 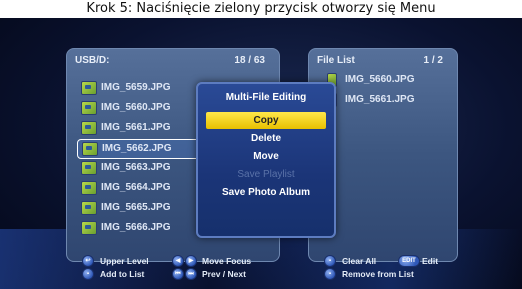 I want to click on menu-item-copy: Copy, so click(x=266, y=120).